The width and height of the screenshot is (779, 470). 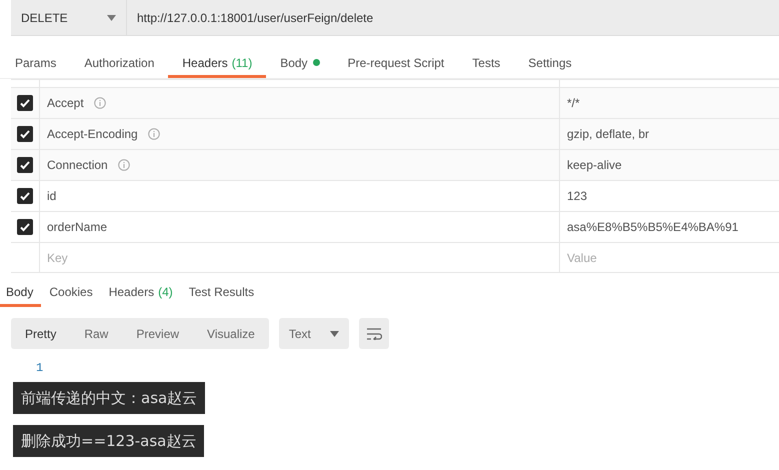 I want to click on wrap-button, so click(x=373, y=333).